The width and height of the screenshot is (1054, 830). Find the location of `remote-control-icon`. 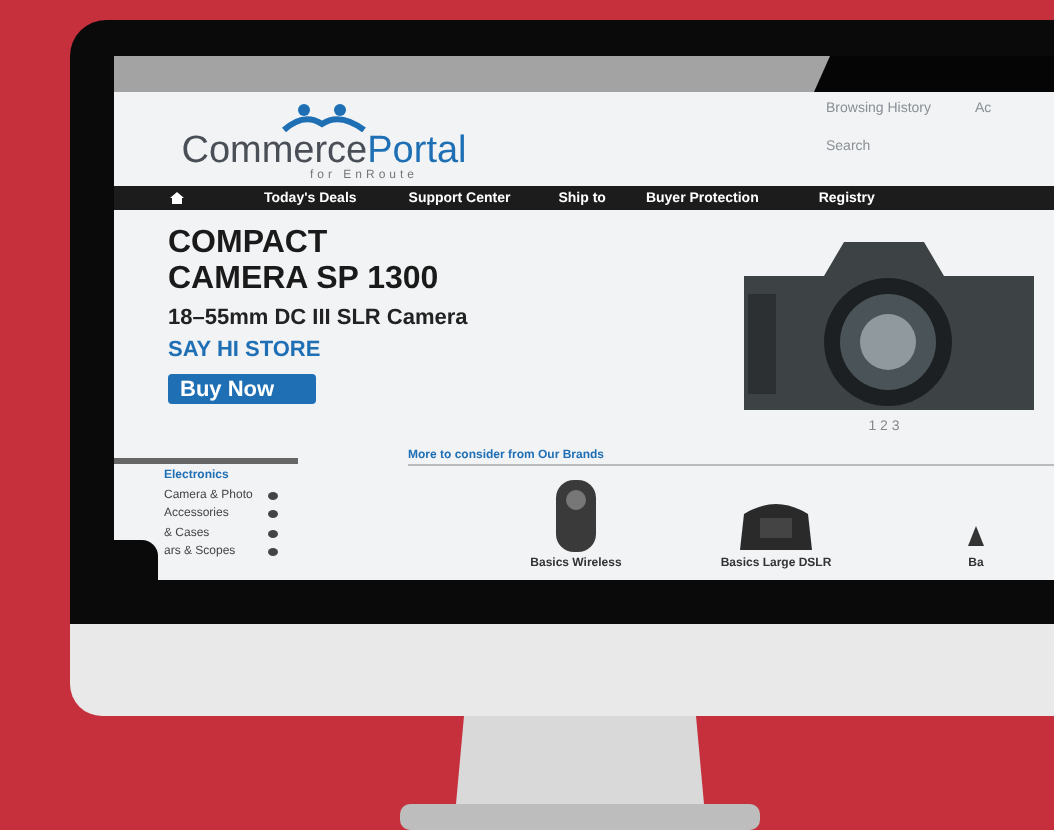

remote-control-icon is located at coordinates (576, 516).